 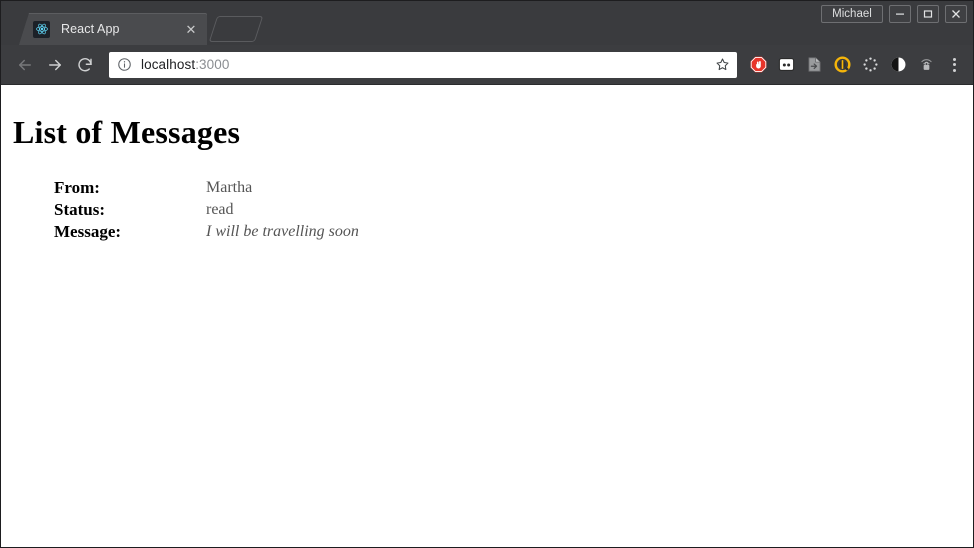 What do you see at coordinates (898, 65) in the screenshot?
I see `dark-reader-icon` at bounding box center [898, 65].